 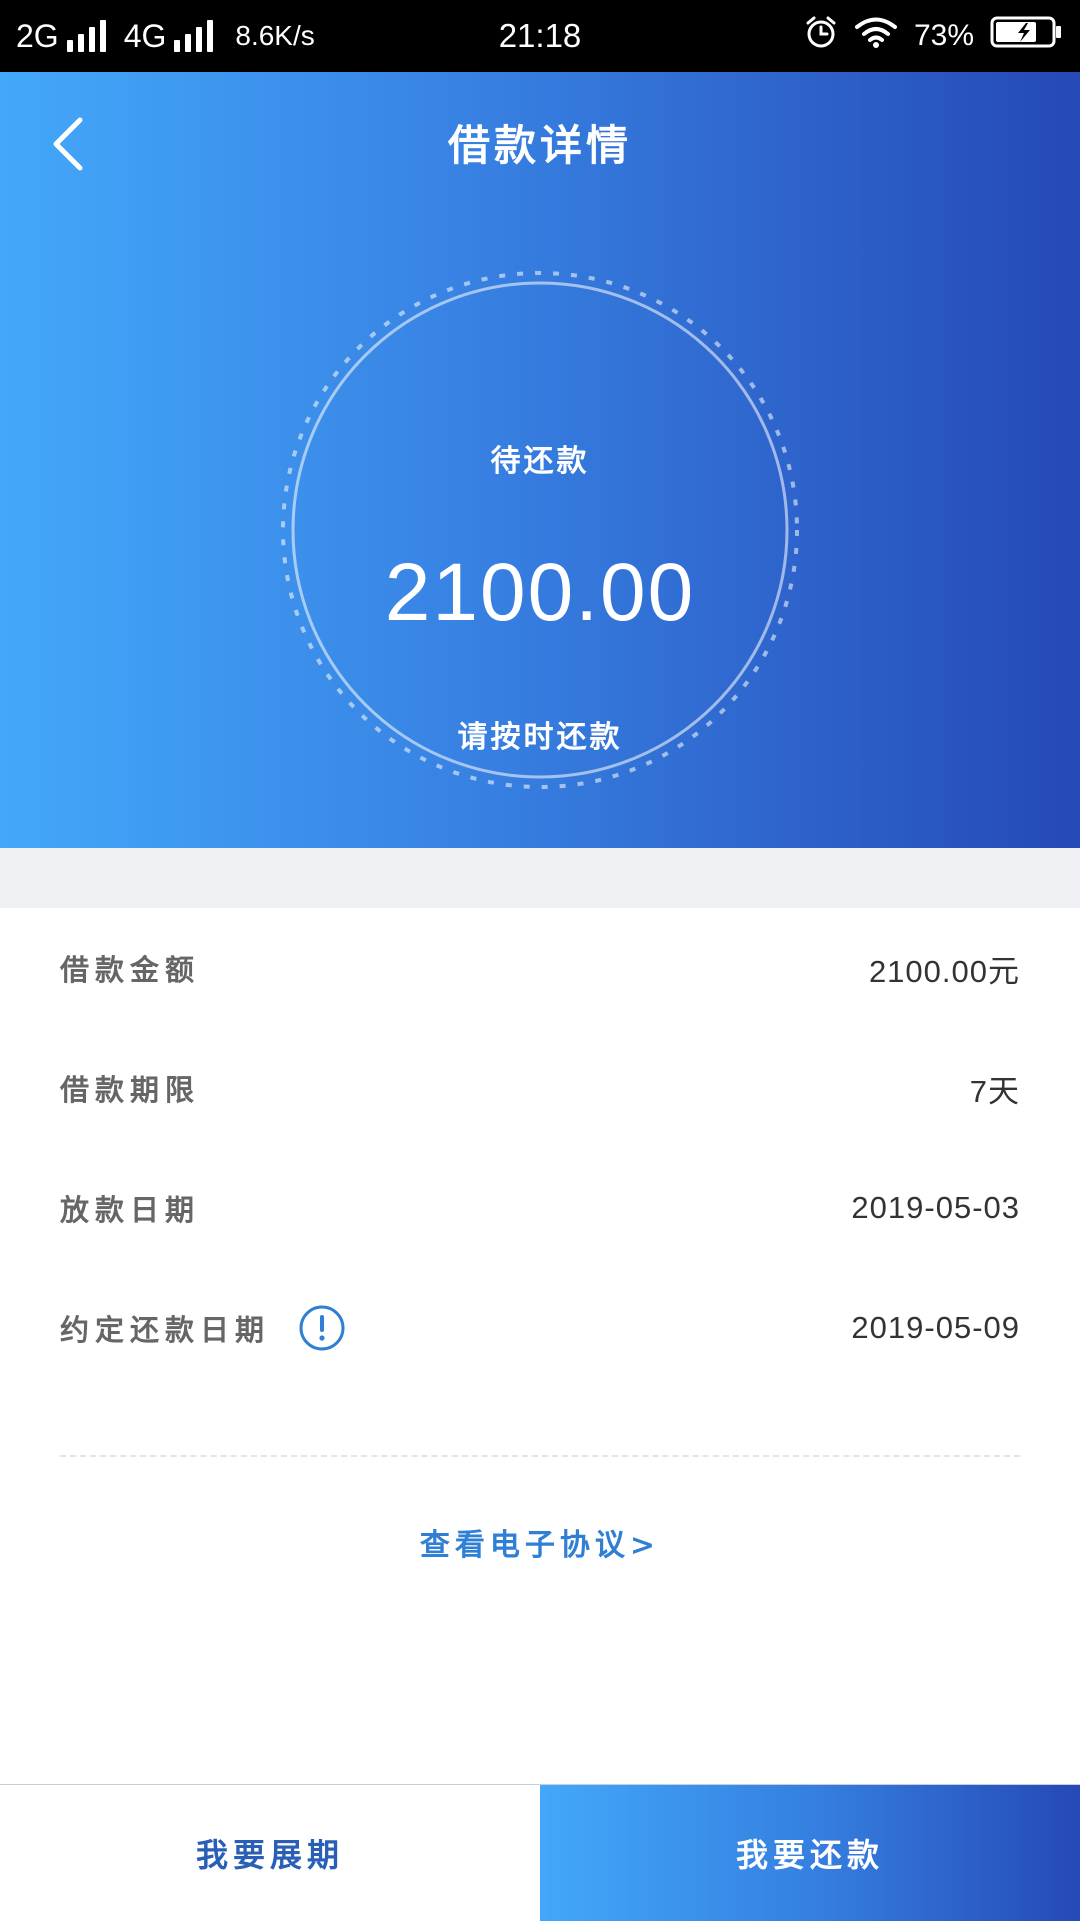 I want to click on detail-label-with-info: 约定还款日期, so click(x=203, y=1328).